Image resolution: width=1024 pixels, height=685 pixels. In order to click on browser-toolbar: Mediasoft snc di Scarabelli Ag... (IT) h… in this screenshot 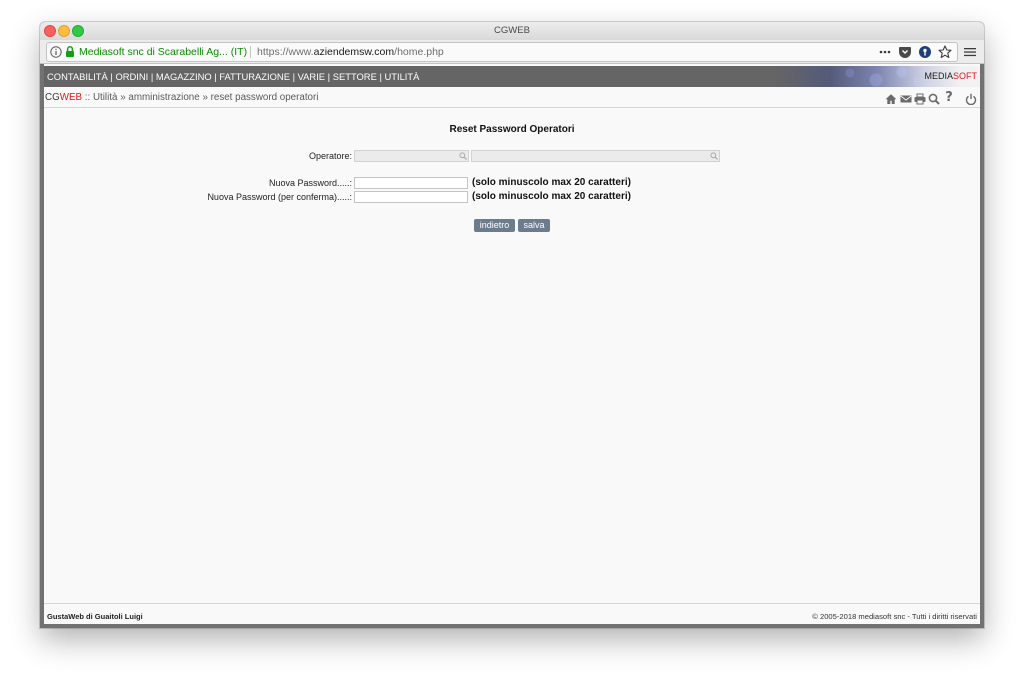, I will do `click(512, 52)`.